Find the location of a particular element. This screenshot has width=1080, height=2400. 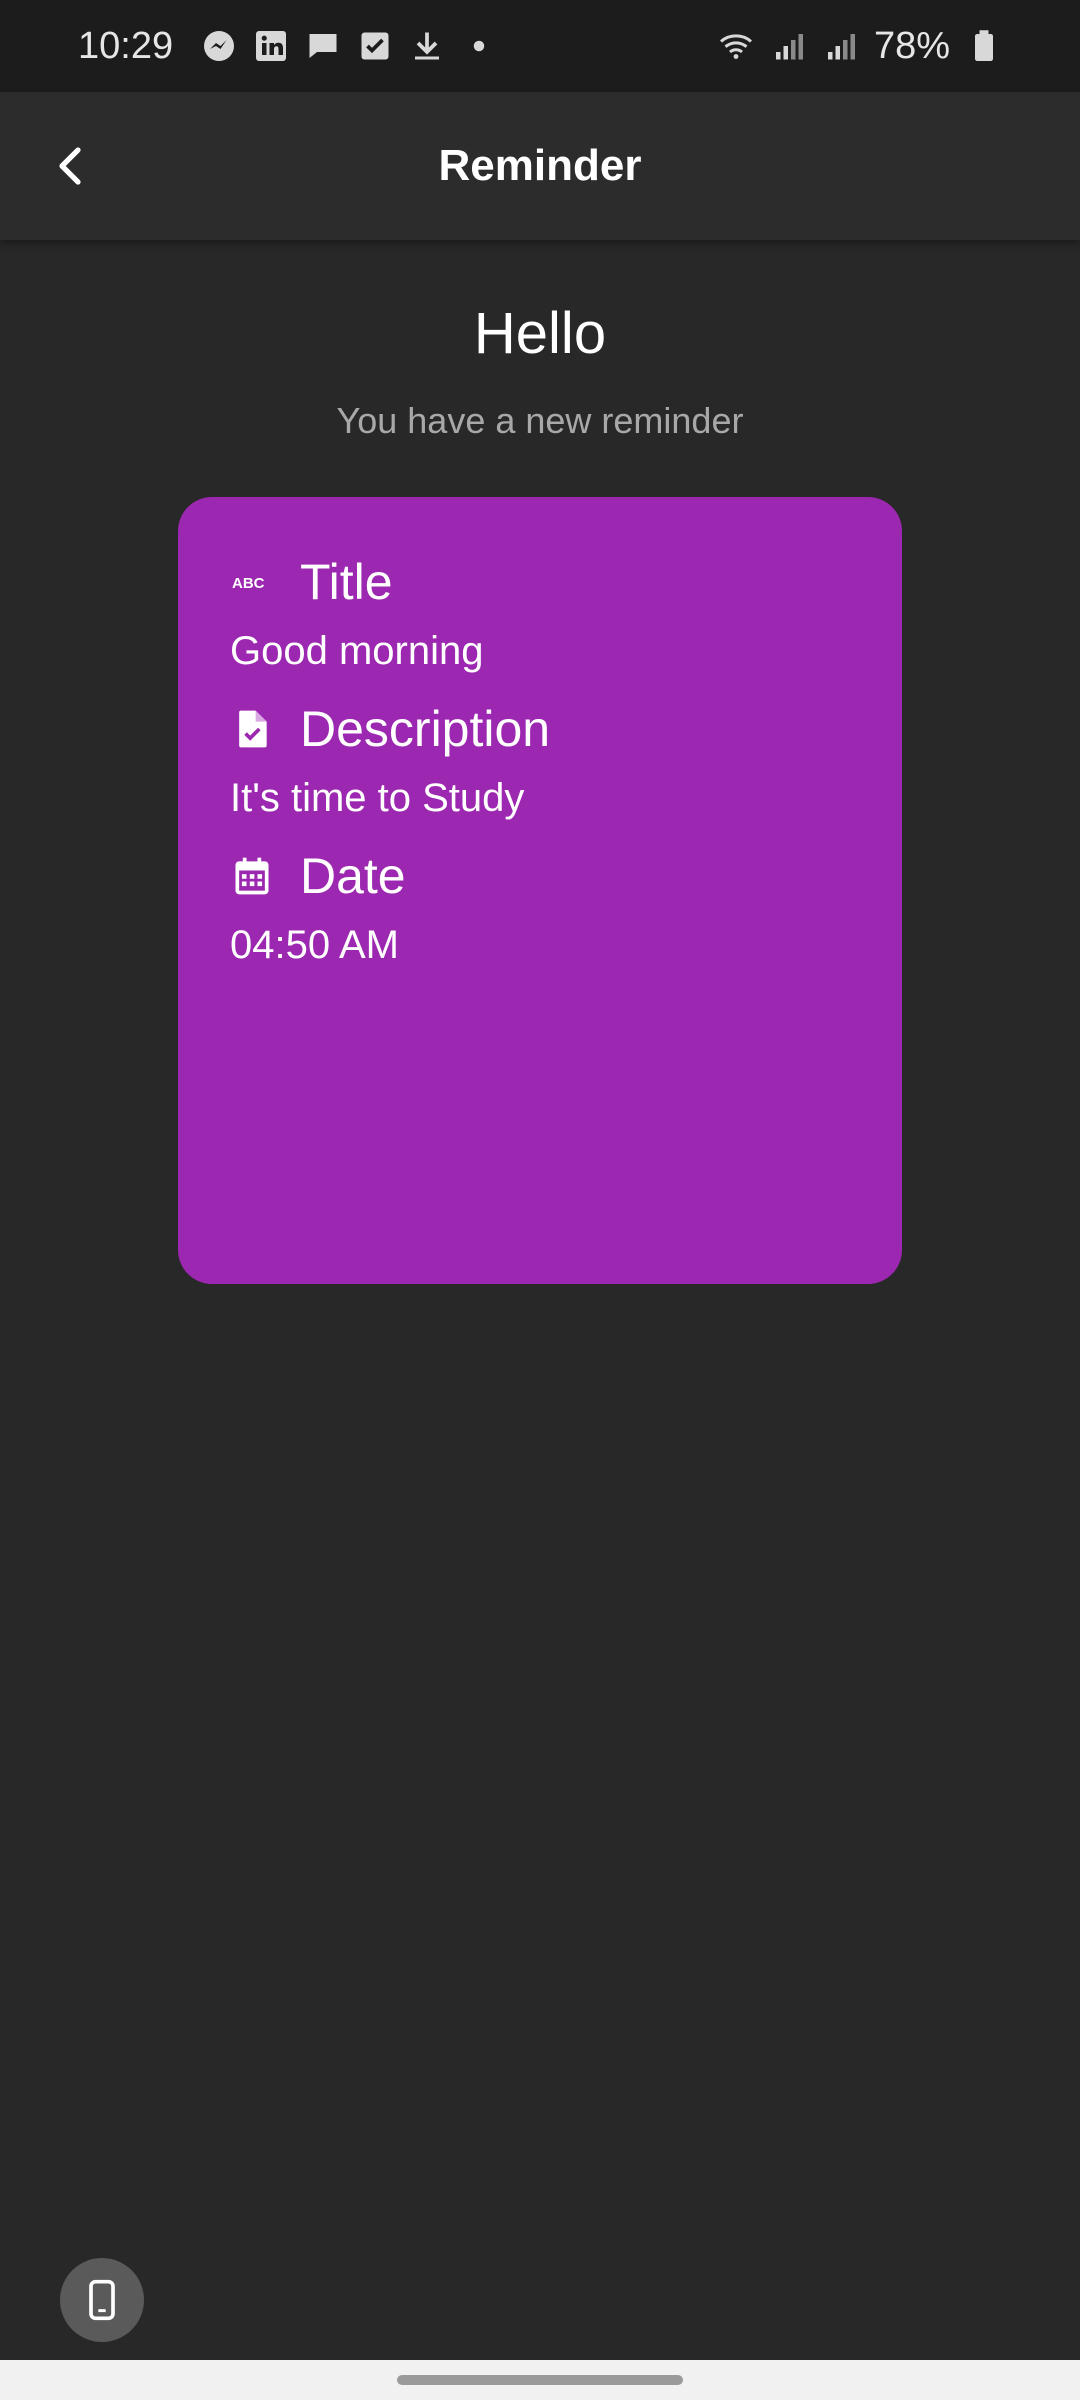

greeting-heading: Hello is located at coordinates (540, 333).